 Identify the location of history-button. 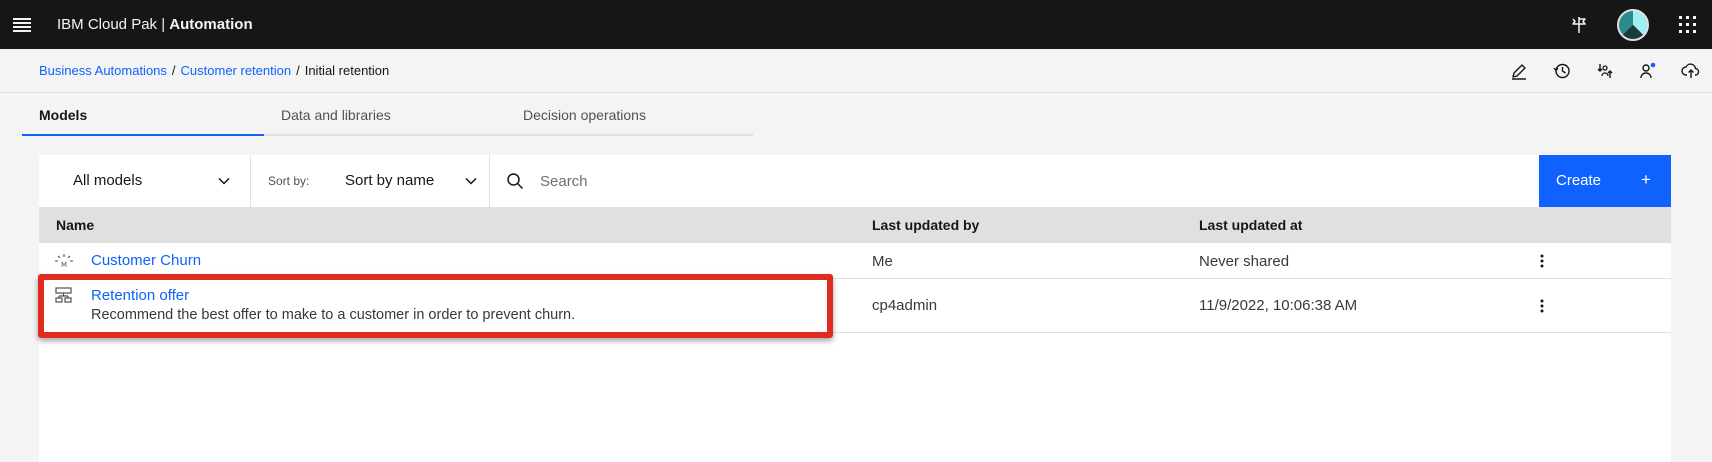
(1561, 71).